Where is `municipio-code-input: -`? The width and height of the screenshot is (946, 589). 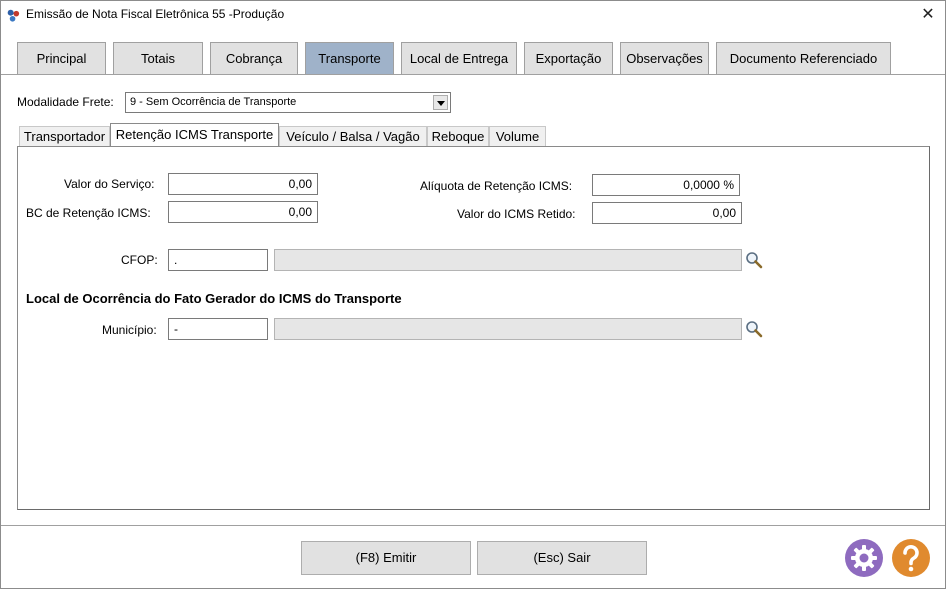
municipio-code-input: - is located at coordinates (218, 329).